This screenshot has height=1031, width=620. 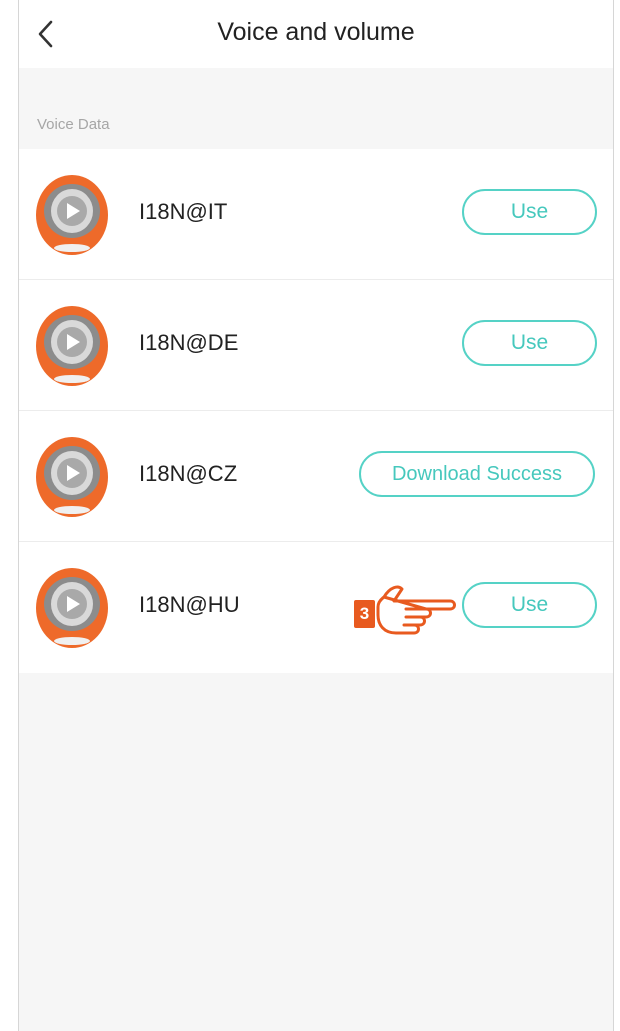 I want to click on voice-name: I18N@DE, so click(x=189, y=342).